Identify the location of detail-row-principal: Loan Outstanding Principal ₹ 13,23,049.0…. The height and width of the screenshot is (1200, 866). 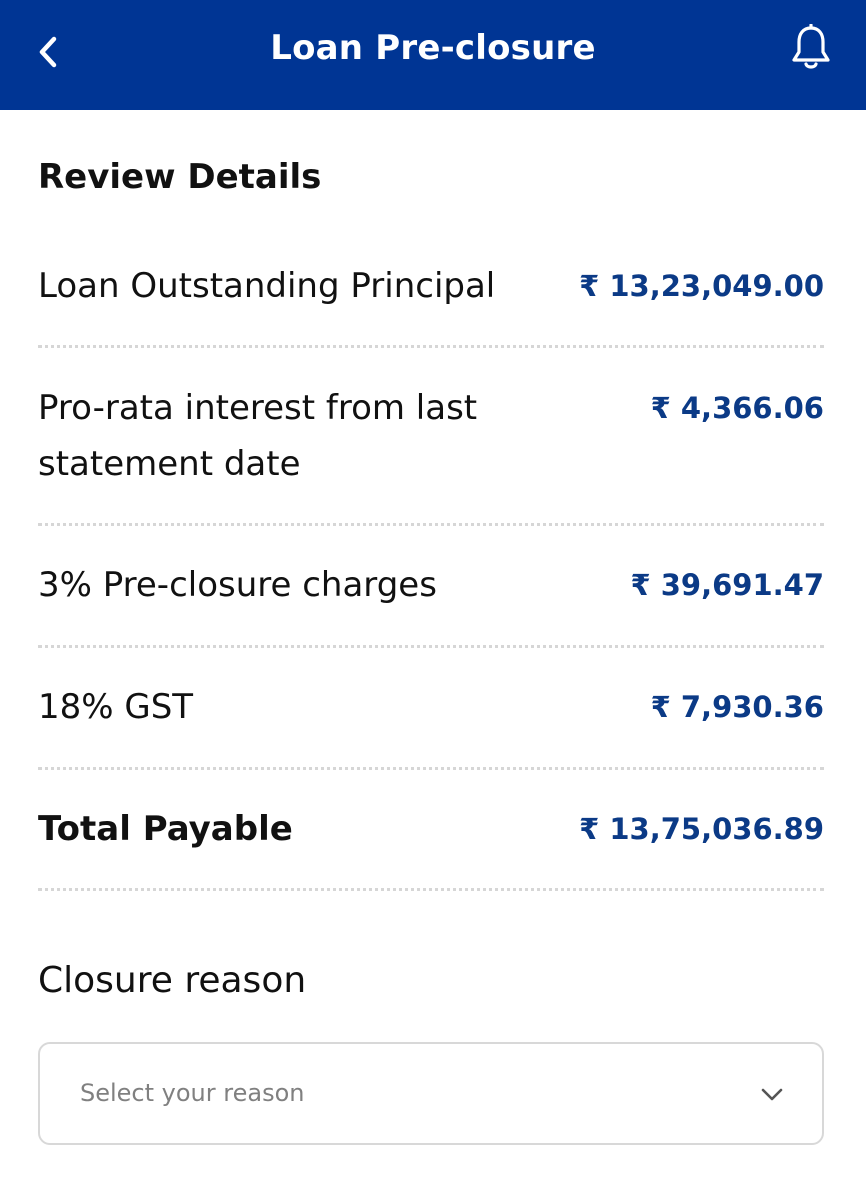
(431, 288).